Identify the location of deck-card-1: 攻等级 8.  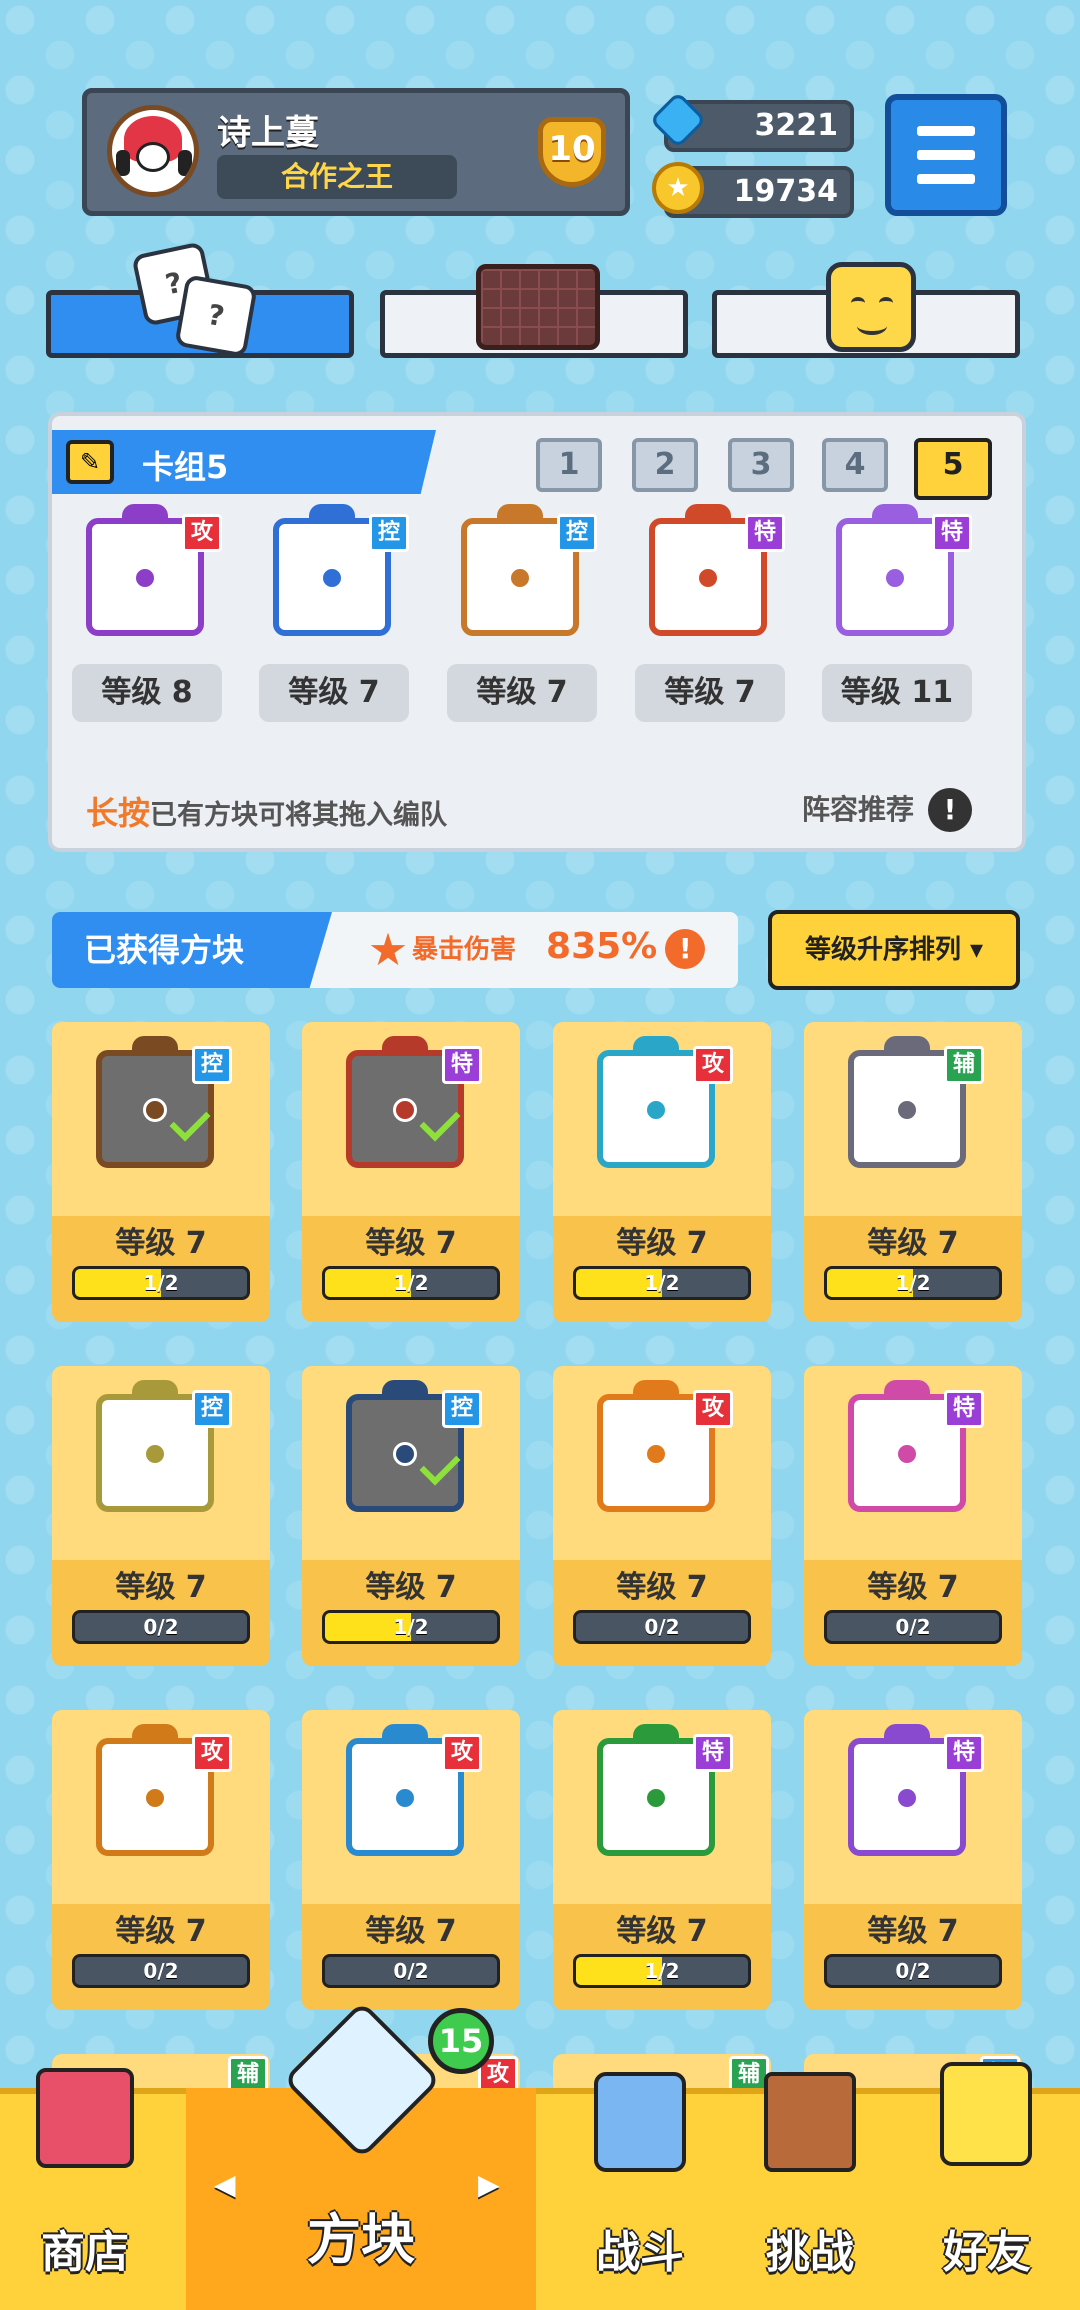
(147, 613).